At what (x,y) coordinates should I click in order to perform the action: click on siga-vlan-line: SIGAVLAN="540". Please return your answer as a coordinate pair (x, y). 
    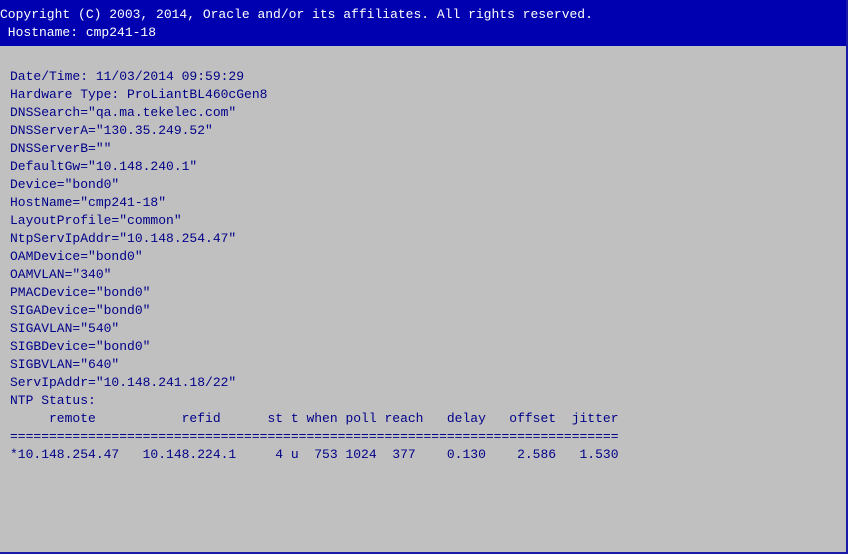
    Looking at the image, I should click on (65, 328).